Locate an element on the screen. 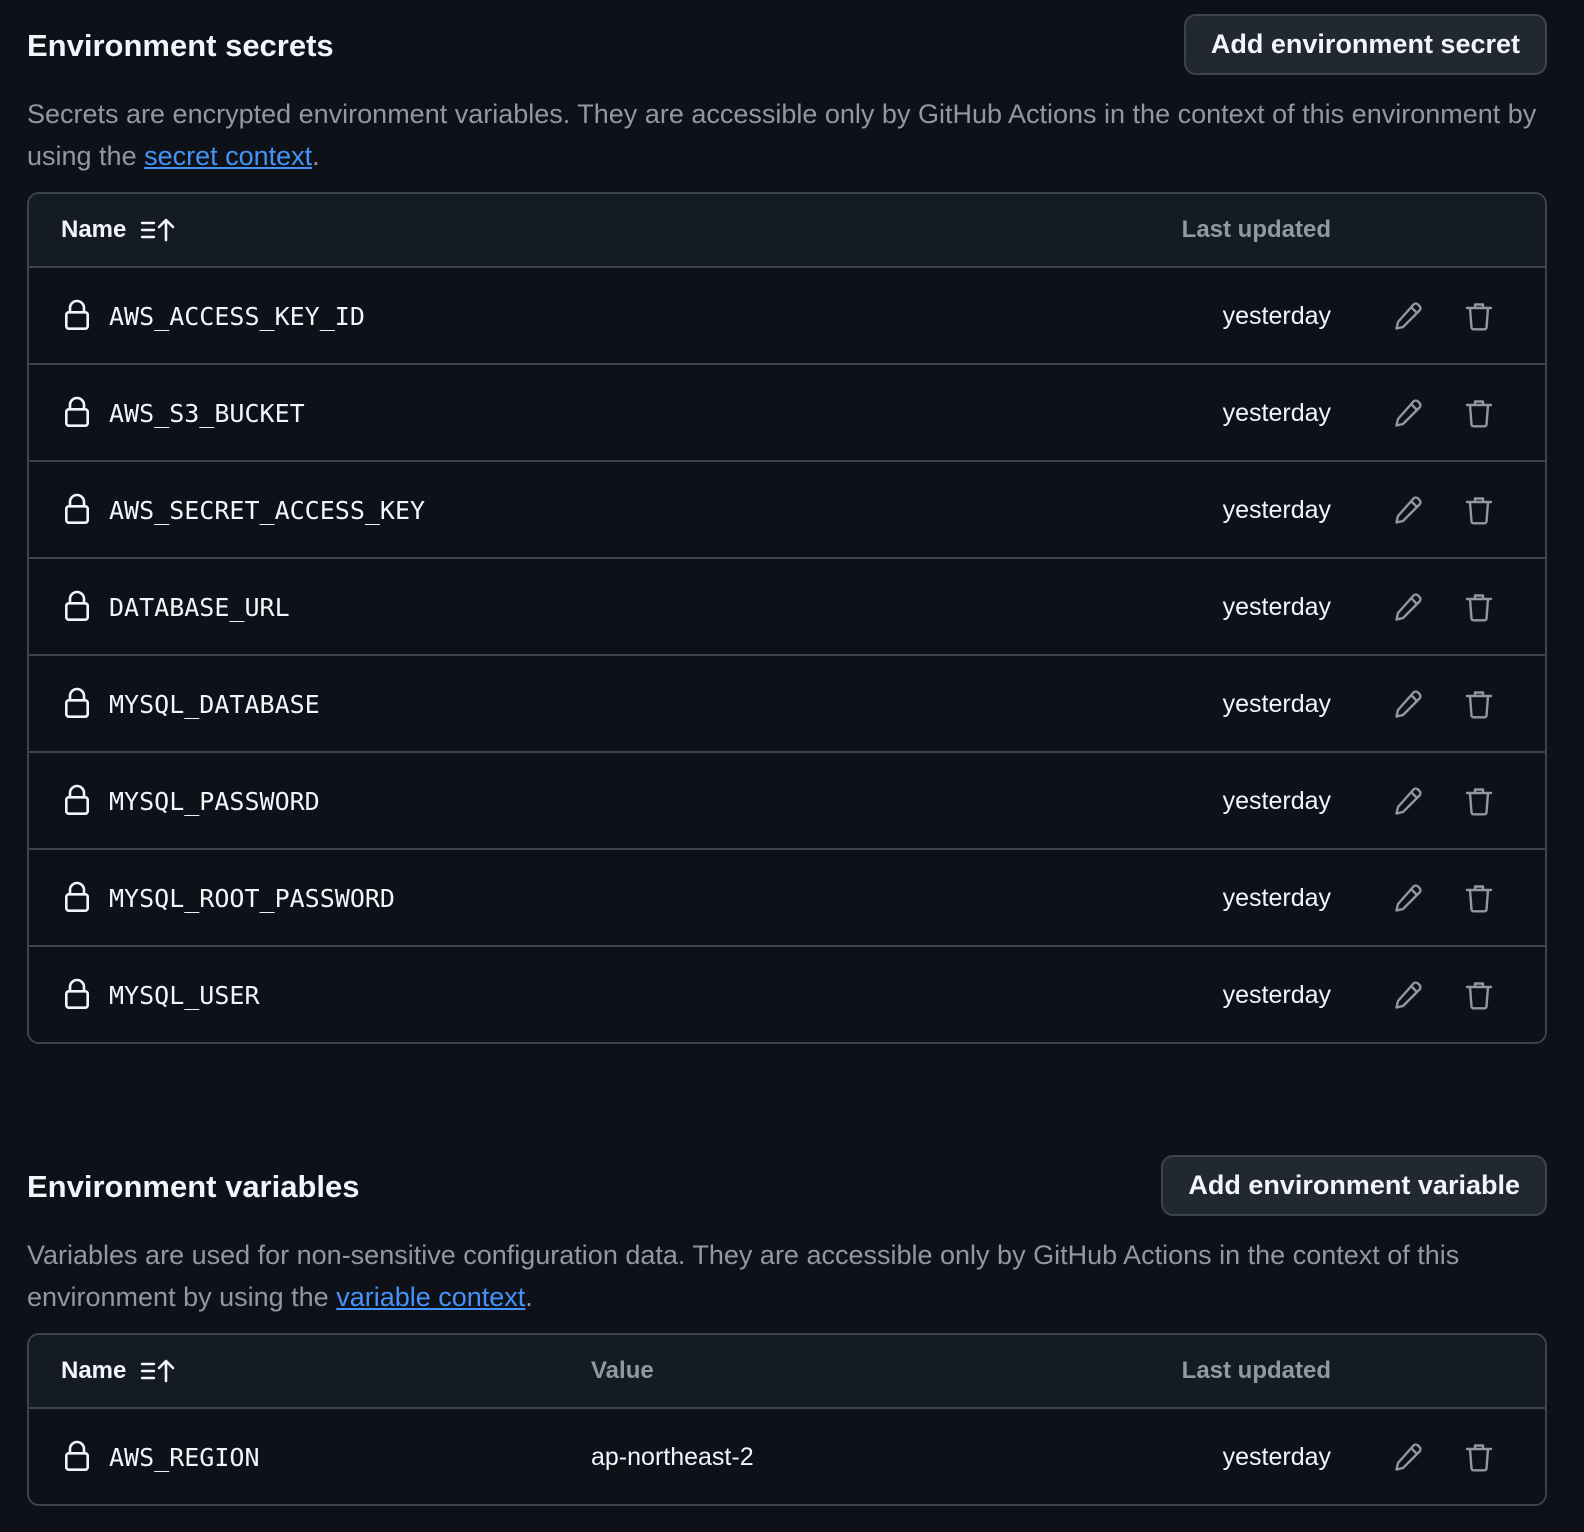  table-row: AWS_REGION ap-northeast-2 yesterday is located at coordinates (787, 1456).